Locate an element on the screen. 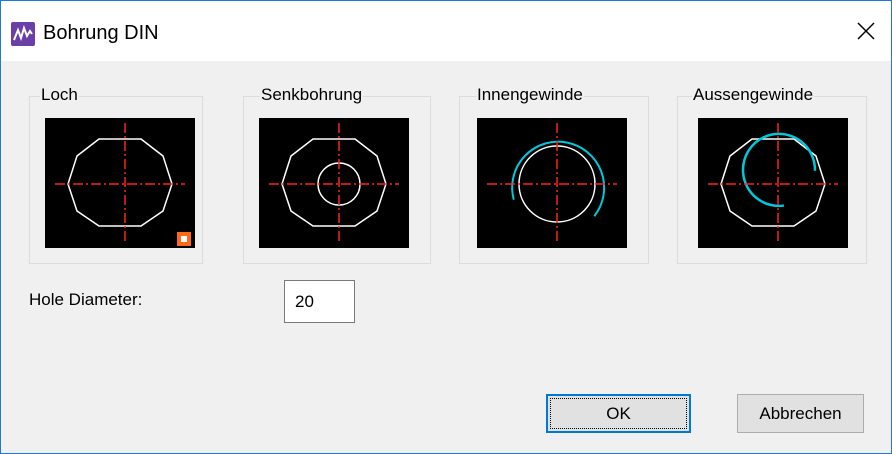 The height and width of the screenshot is (454, 892). option-aussengewinde-group: Aussengewinde is located at coordinates (772, 174).